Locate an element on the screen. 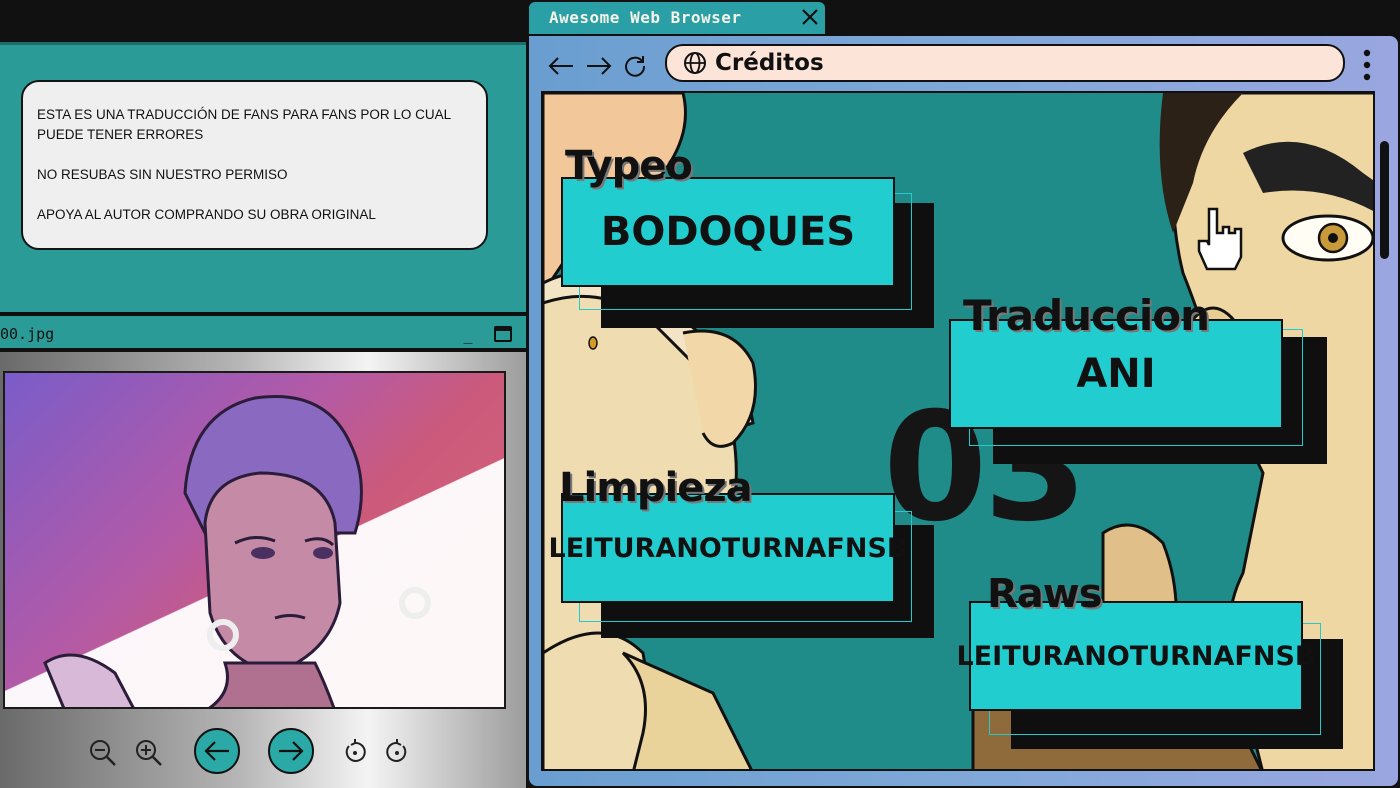 The image size is (1400, 788). previous-image-button is located at coordinates (217, 751).